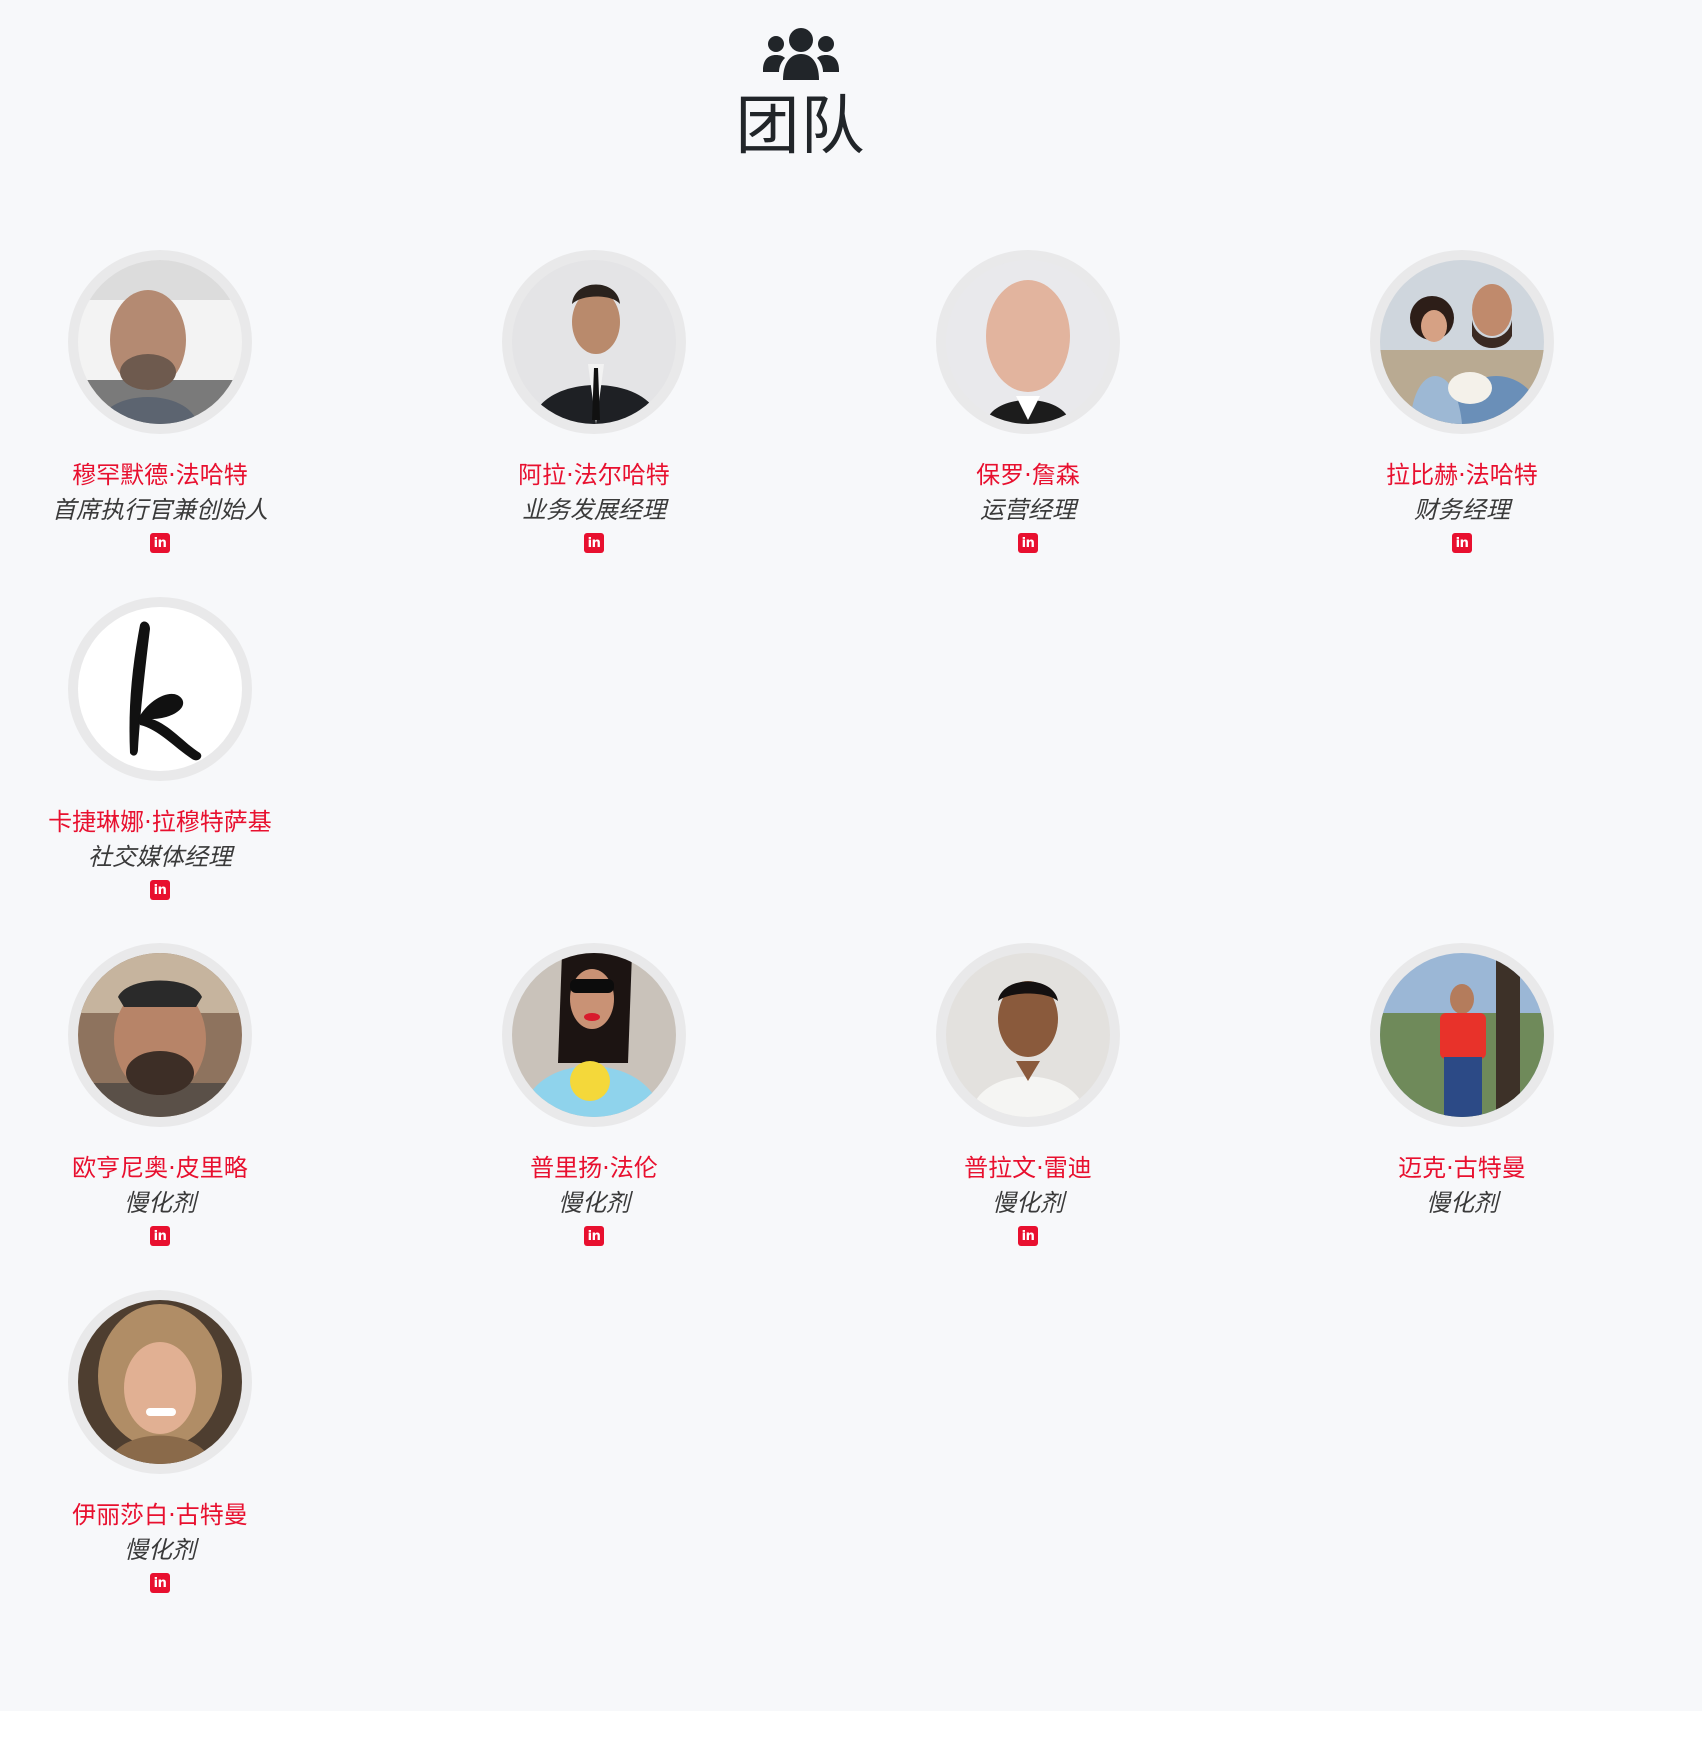 The height and width of the screenshot is (1762, 1702). What do you see at coordinates (594, 475) in the screenshot?
I see `member-name: 阿拉·法尔哈特` at bounding box center [594, 475].